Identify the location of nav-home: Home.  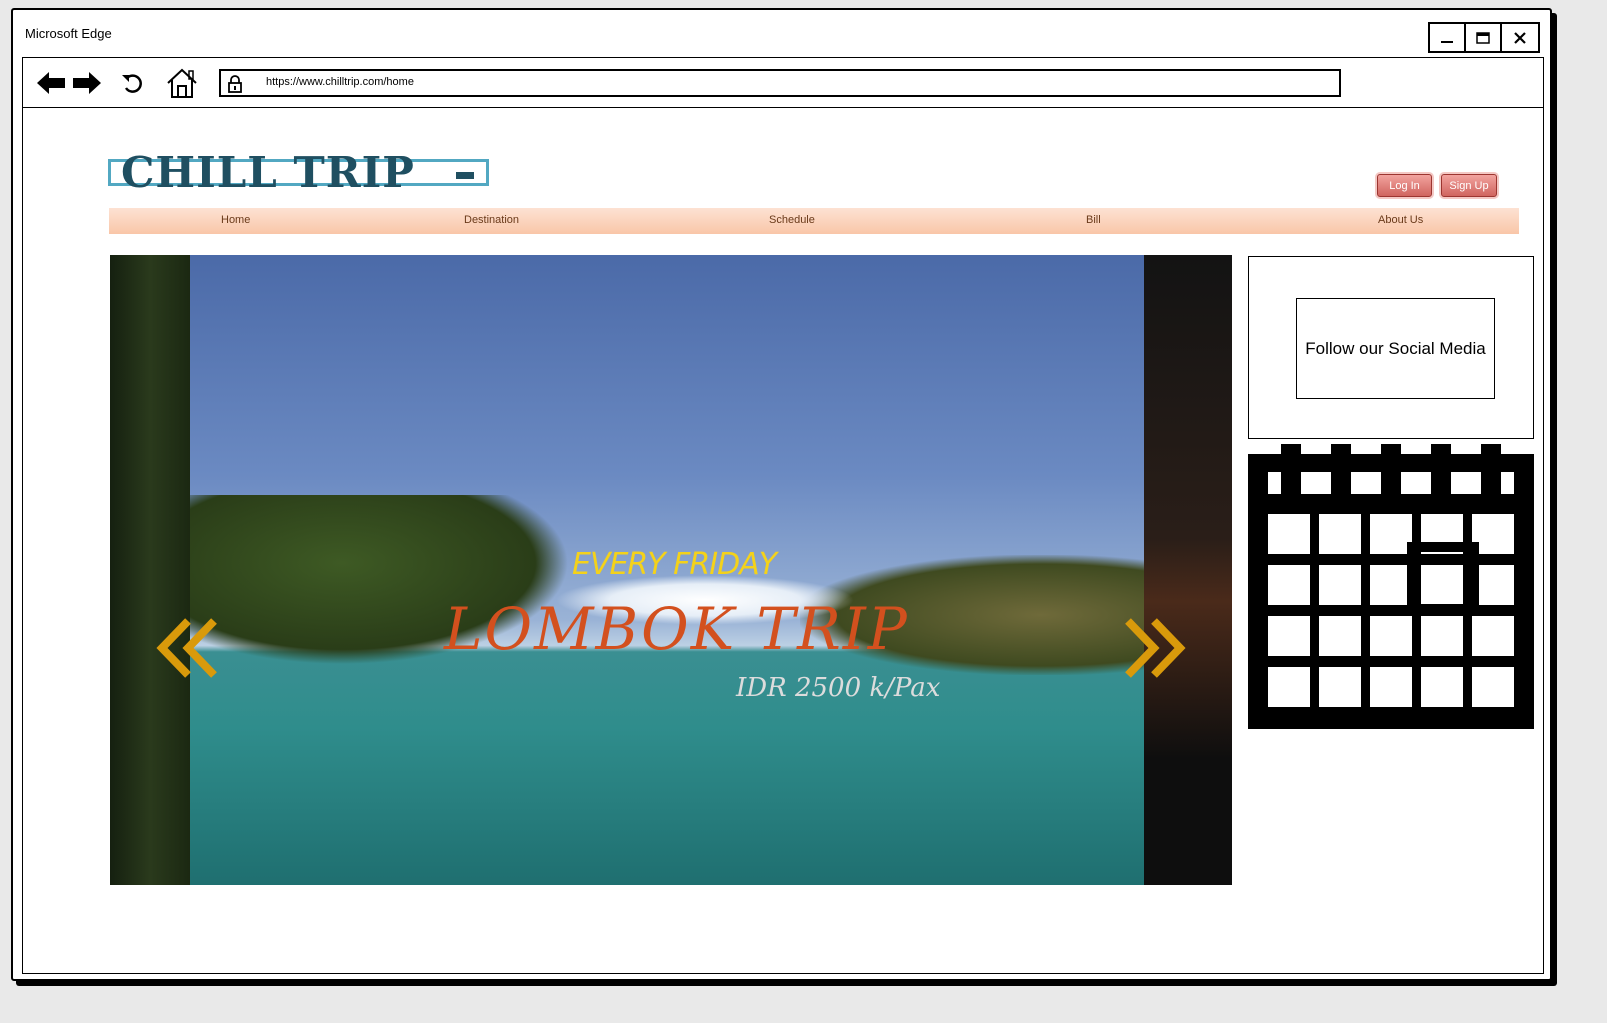
(235, 220).